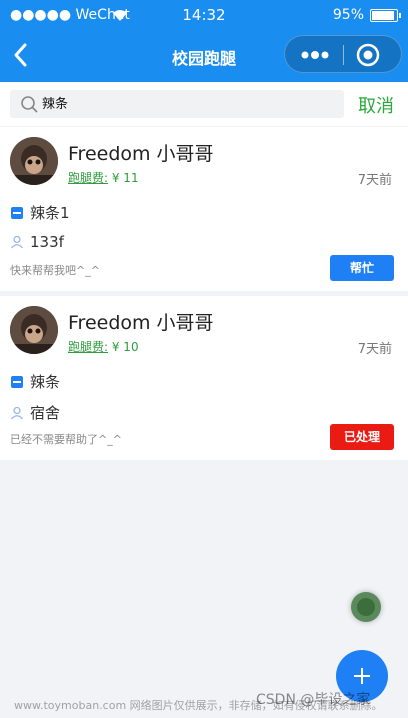 The height and width of the screenshot is (718, 408). I want to click on help-button: 帮忙, so click(362, 268).